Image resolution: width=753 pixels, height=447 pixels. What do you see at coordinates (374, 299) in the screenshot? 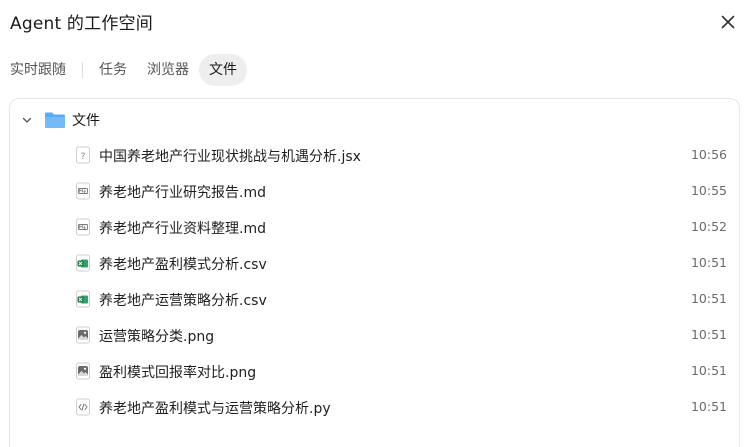
I see `file-row: 养老地产运营策略分析.csv 10:51` at bounding box center [374, 299].